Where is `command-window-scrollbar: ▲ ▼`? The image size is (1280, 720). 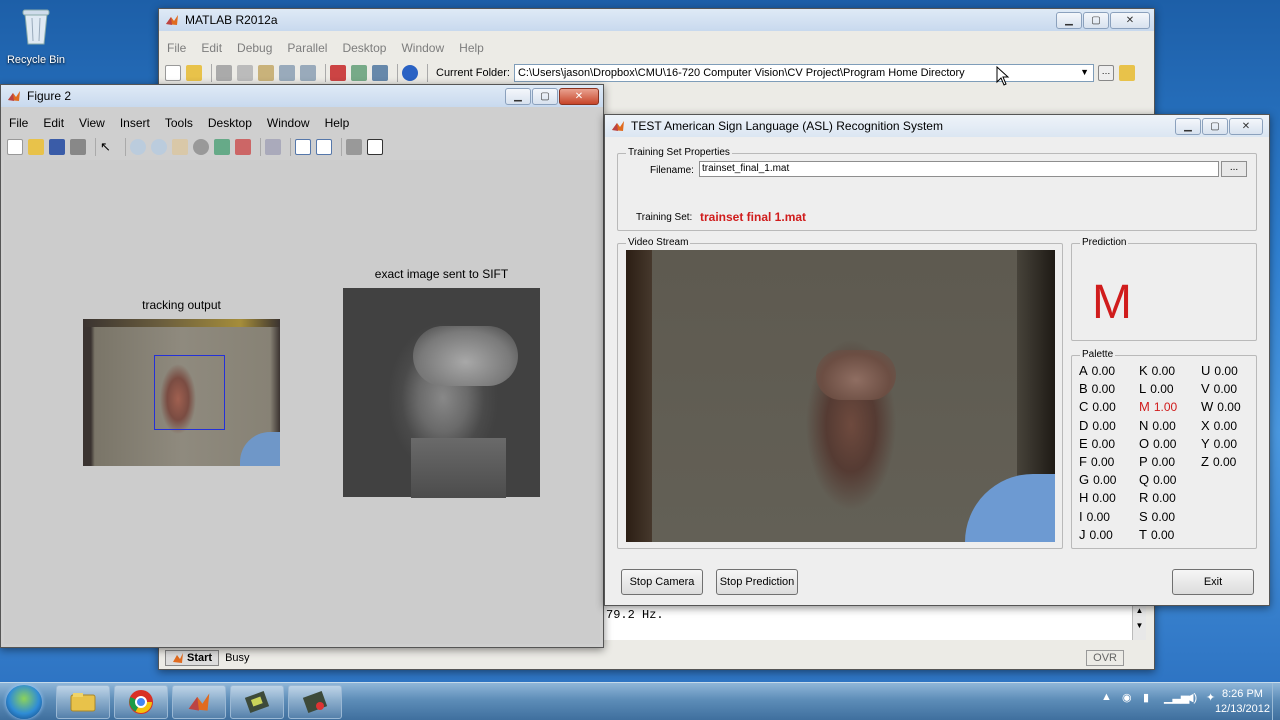
command-window-scrollbar: ▲ ▼ is located at coordinates (1139, 623).